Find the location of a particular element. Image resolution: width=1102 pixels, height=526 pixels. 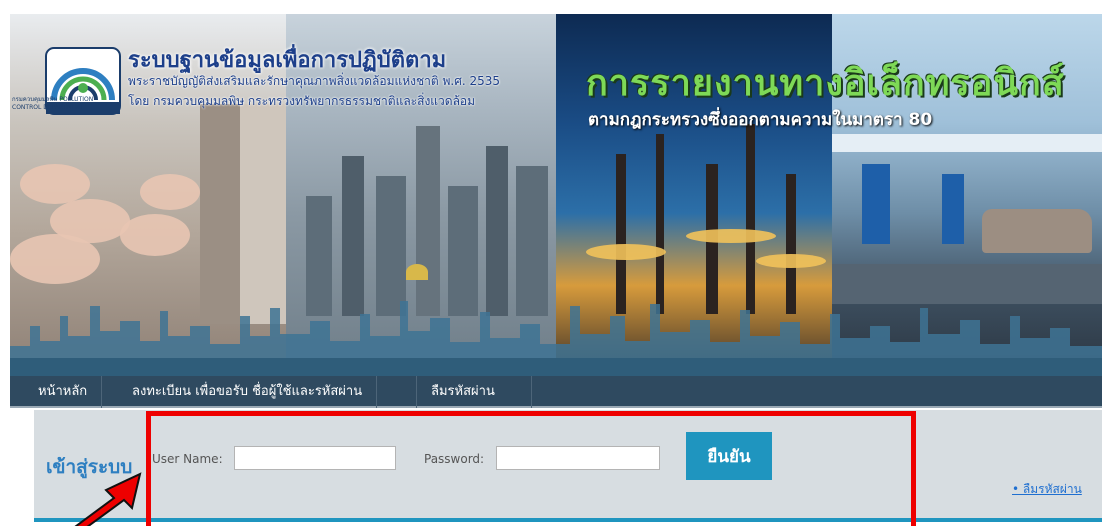

city-skyline-silhouette is located at coordinates (556, 338).